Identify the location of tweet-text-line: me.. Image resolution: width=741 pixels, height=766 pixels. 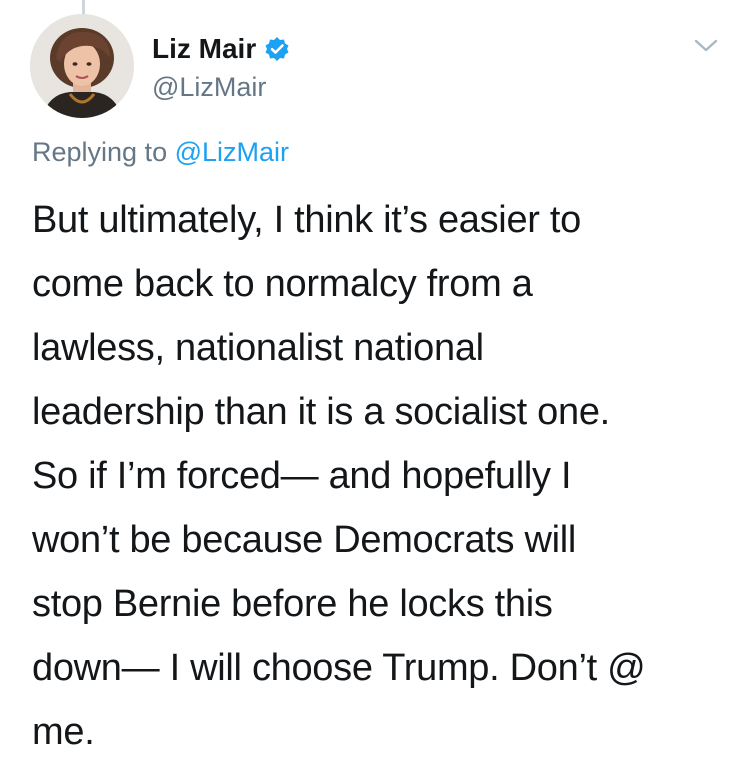
(63, 732).